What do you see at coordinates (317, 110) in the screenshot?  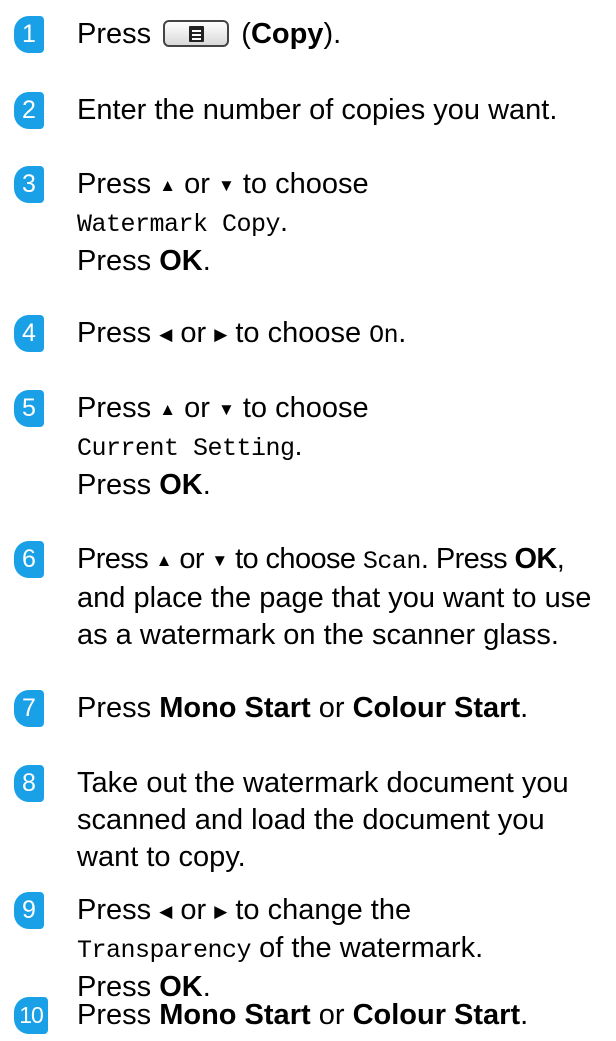 I see `step-text: Enter the number of copies you want.` at bounding box center [317, 110].